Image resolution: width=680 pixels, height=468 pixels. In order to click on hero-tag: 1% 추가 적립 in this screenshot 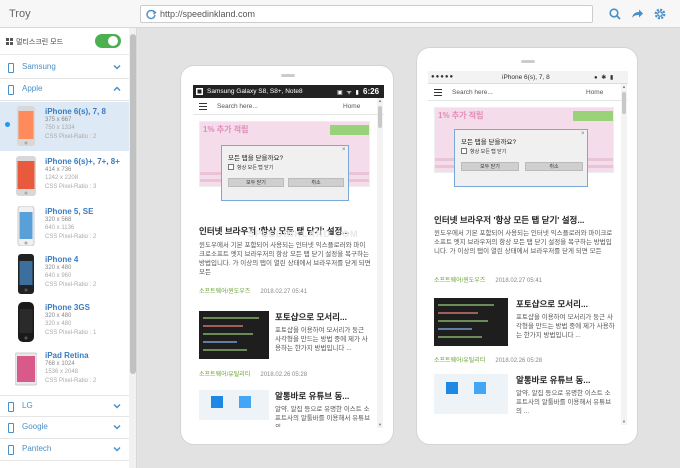, I will do `click(461, 115)`.